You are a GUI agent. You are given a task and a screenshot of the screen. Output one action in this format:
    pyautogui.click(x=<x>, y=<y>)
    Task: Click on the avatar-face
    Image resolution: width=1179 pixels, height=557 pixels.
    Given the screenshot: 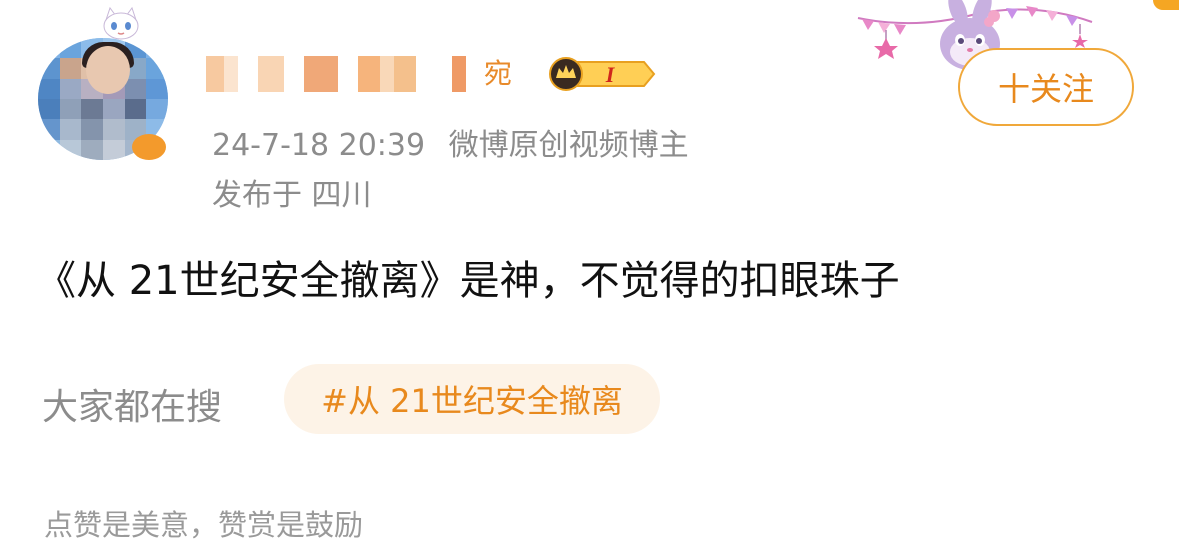 What is the action you would take?
    pyautogui.click(x=108, y=70)
    